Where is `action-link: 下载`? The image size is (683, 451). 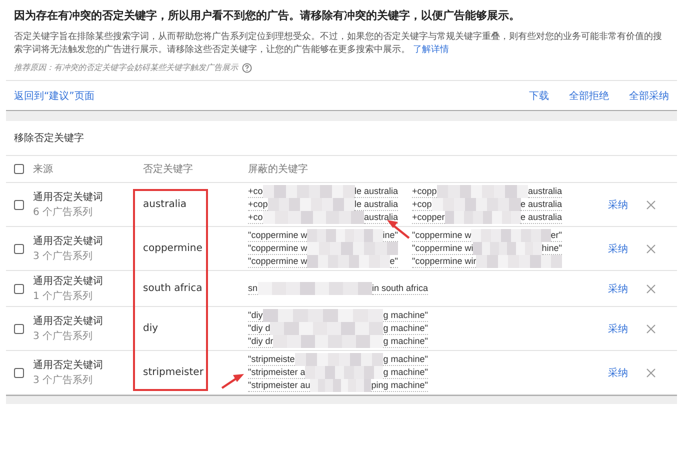 action-link: 下载 is located at coordinates (539, 96).